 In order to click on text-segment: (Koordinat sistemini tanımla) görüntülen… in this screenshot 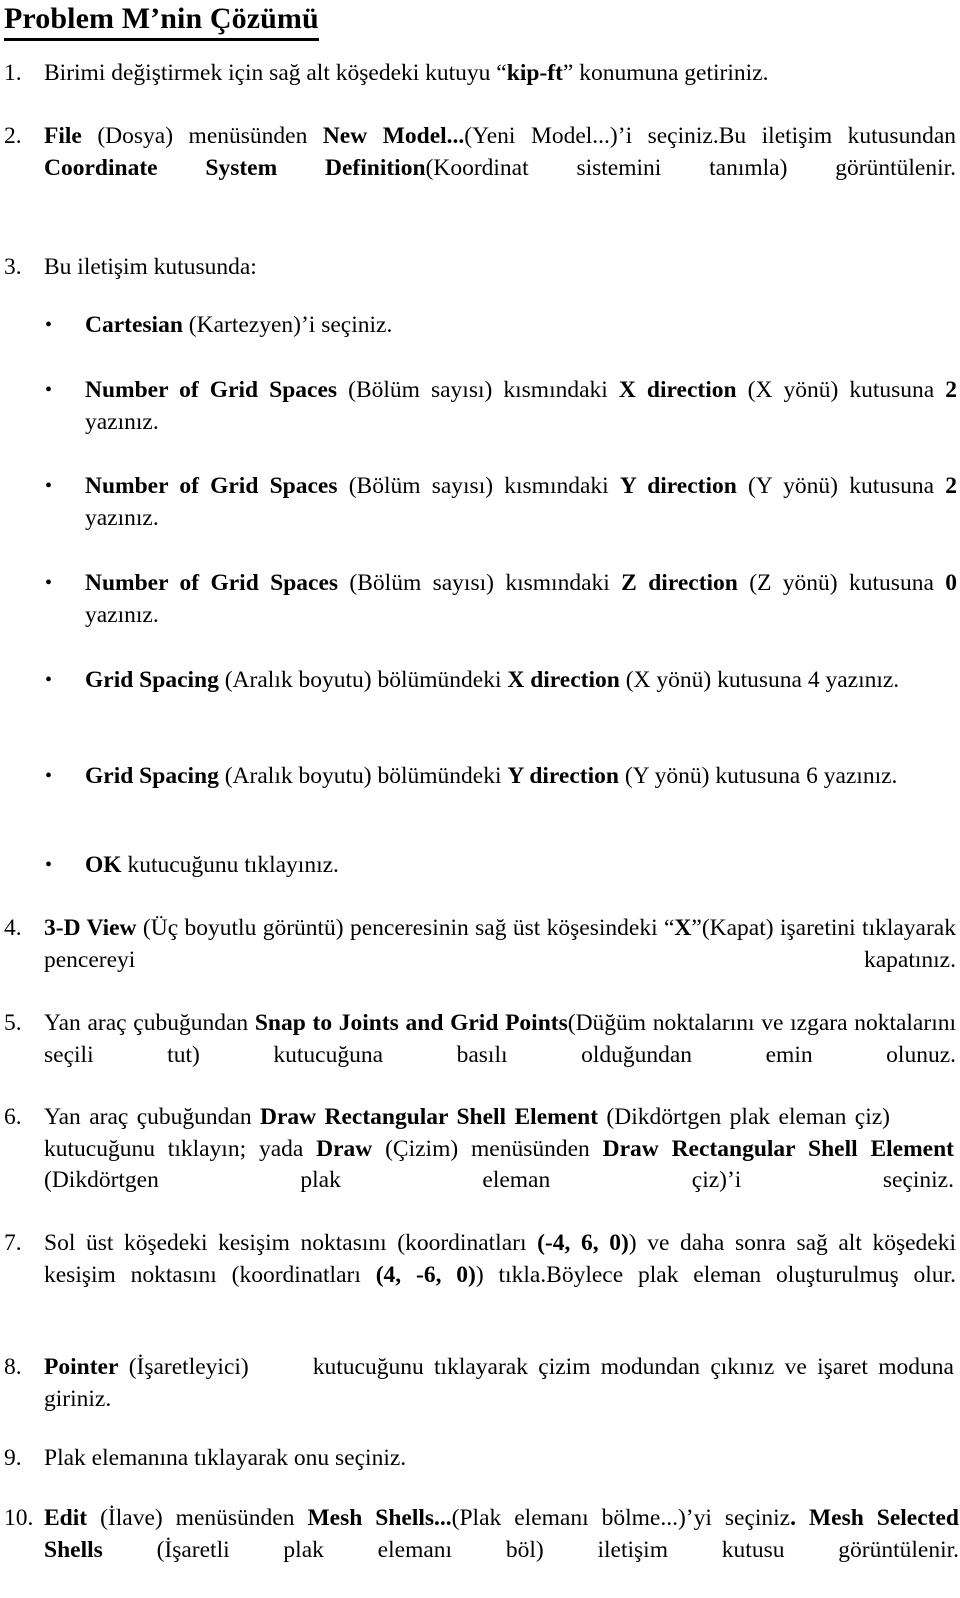, I will do `click(690, 167)`.